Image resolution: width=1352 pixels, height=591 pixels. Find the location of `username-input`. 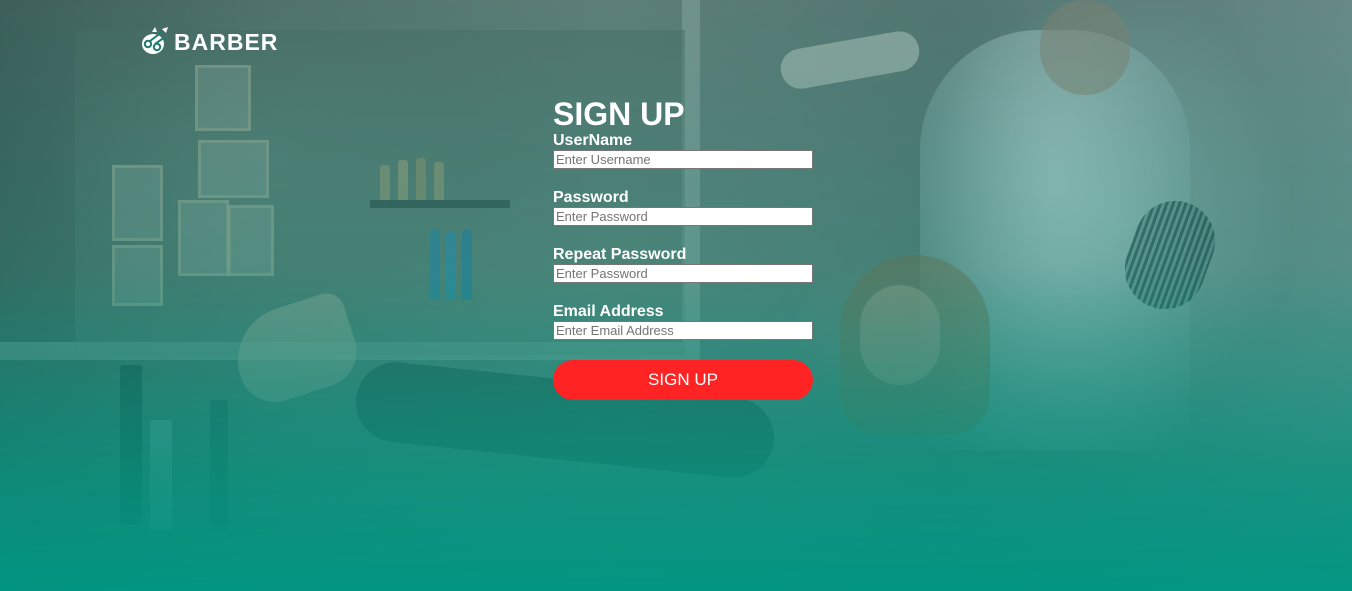

username-input is located at coordinates (683, 159).